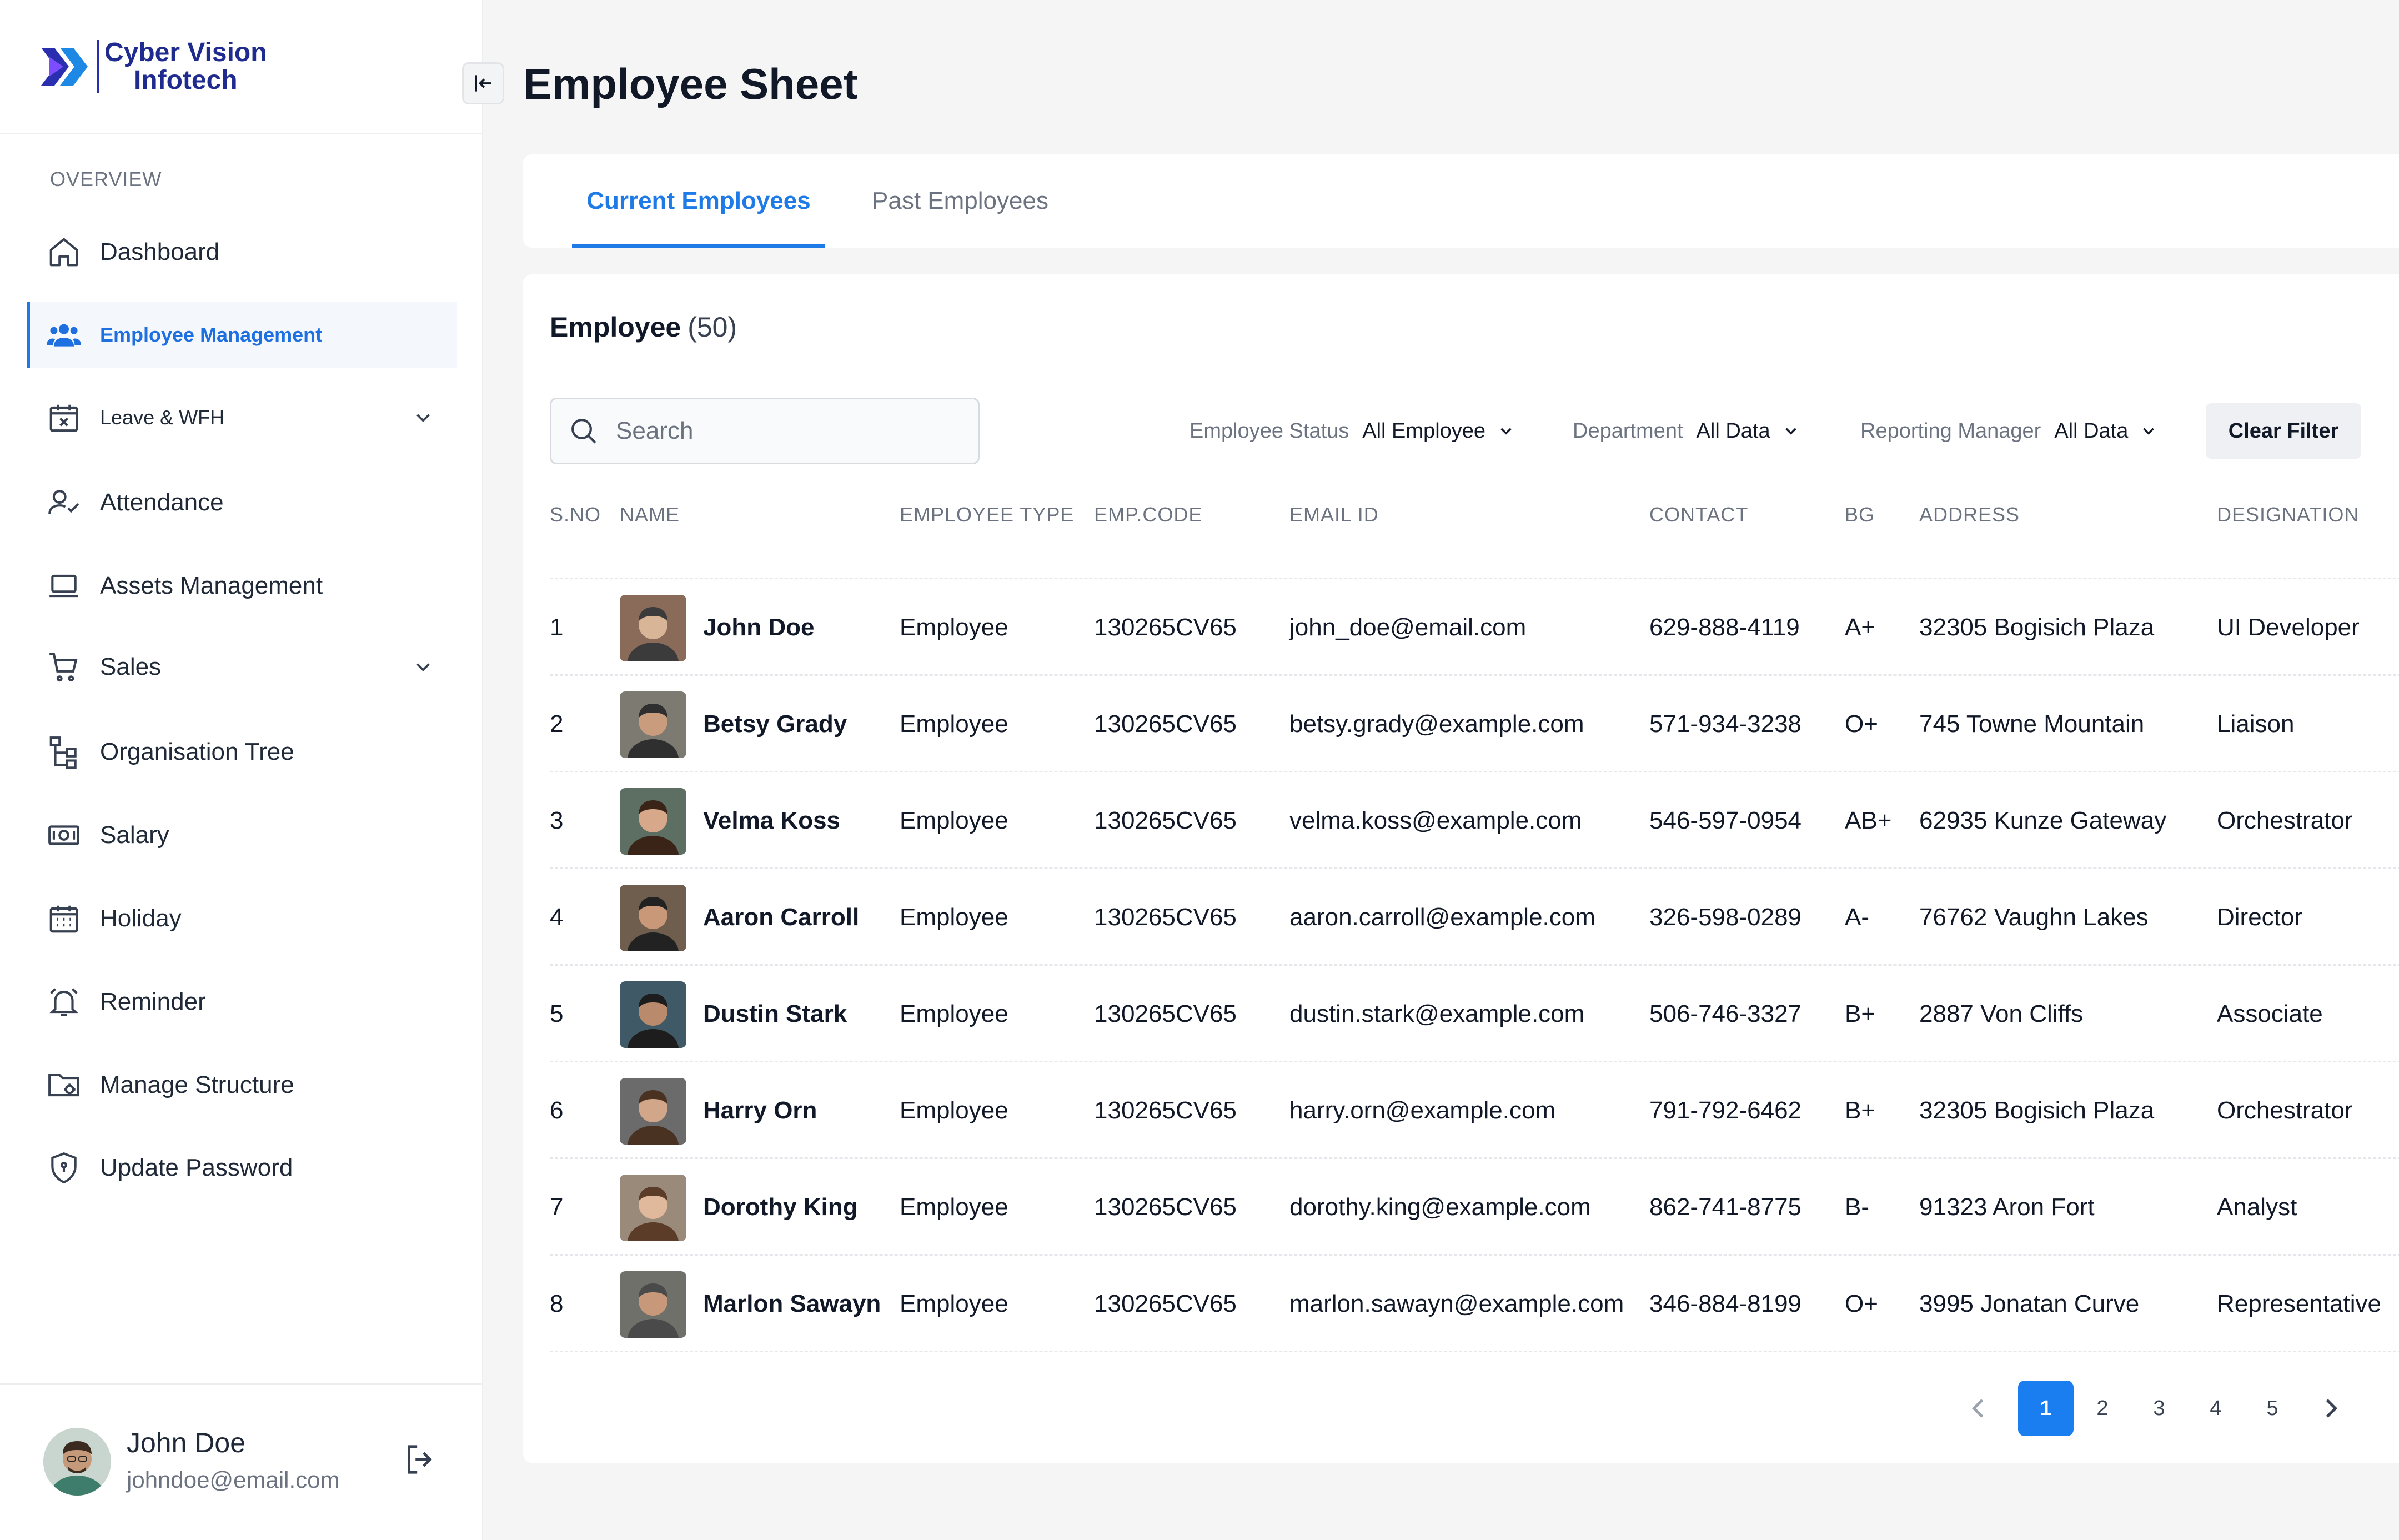 The height and width of the screenshot is (1540, 2399). Describe the element at coordinates (64, 66) in the screenshot. I see `logo-icon` at that location.